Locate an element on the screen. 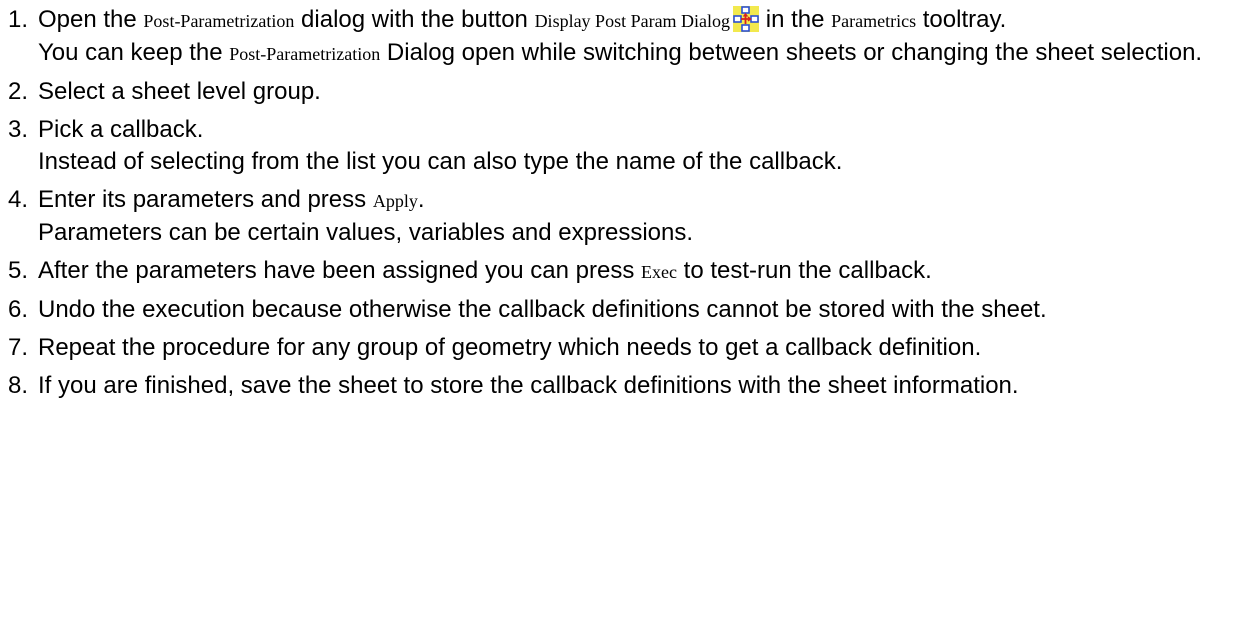 This screenshot has height=636, width=1247. step-text: Select a sheet level group. is located at coordinates (179, 91).